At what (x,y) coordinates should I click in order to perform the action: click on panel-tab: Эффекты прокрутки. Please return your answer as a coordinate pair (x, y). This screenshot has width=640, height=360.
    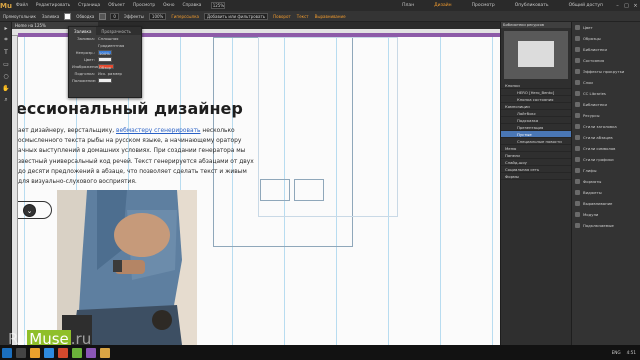
    Looking at the image, I should click on (606, 71).